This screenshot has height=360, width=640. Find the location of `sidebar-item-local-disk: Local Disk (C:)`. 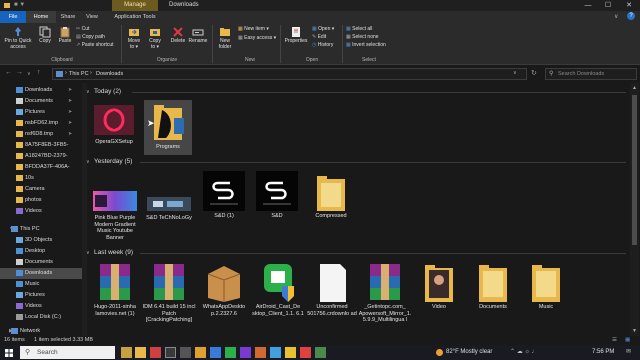

sidebar-item-local-disk: Local Disk (C:) is located at coordinates (41, 317).